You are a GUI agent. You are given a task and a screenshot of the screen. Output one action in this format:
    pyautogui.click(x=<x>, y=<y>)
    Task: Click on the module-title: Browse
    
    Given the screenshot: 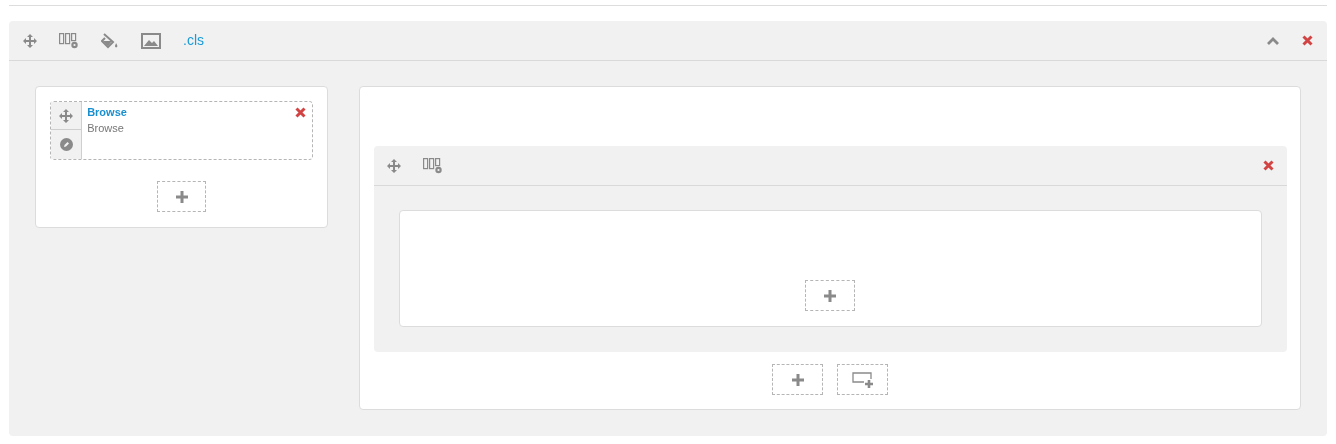 What is the action you would take?
    pyautogui.click(x=107, y=112)
    